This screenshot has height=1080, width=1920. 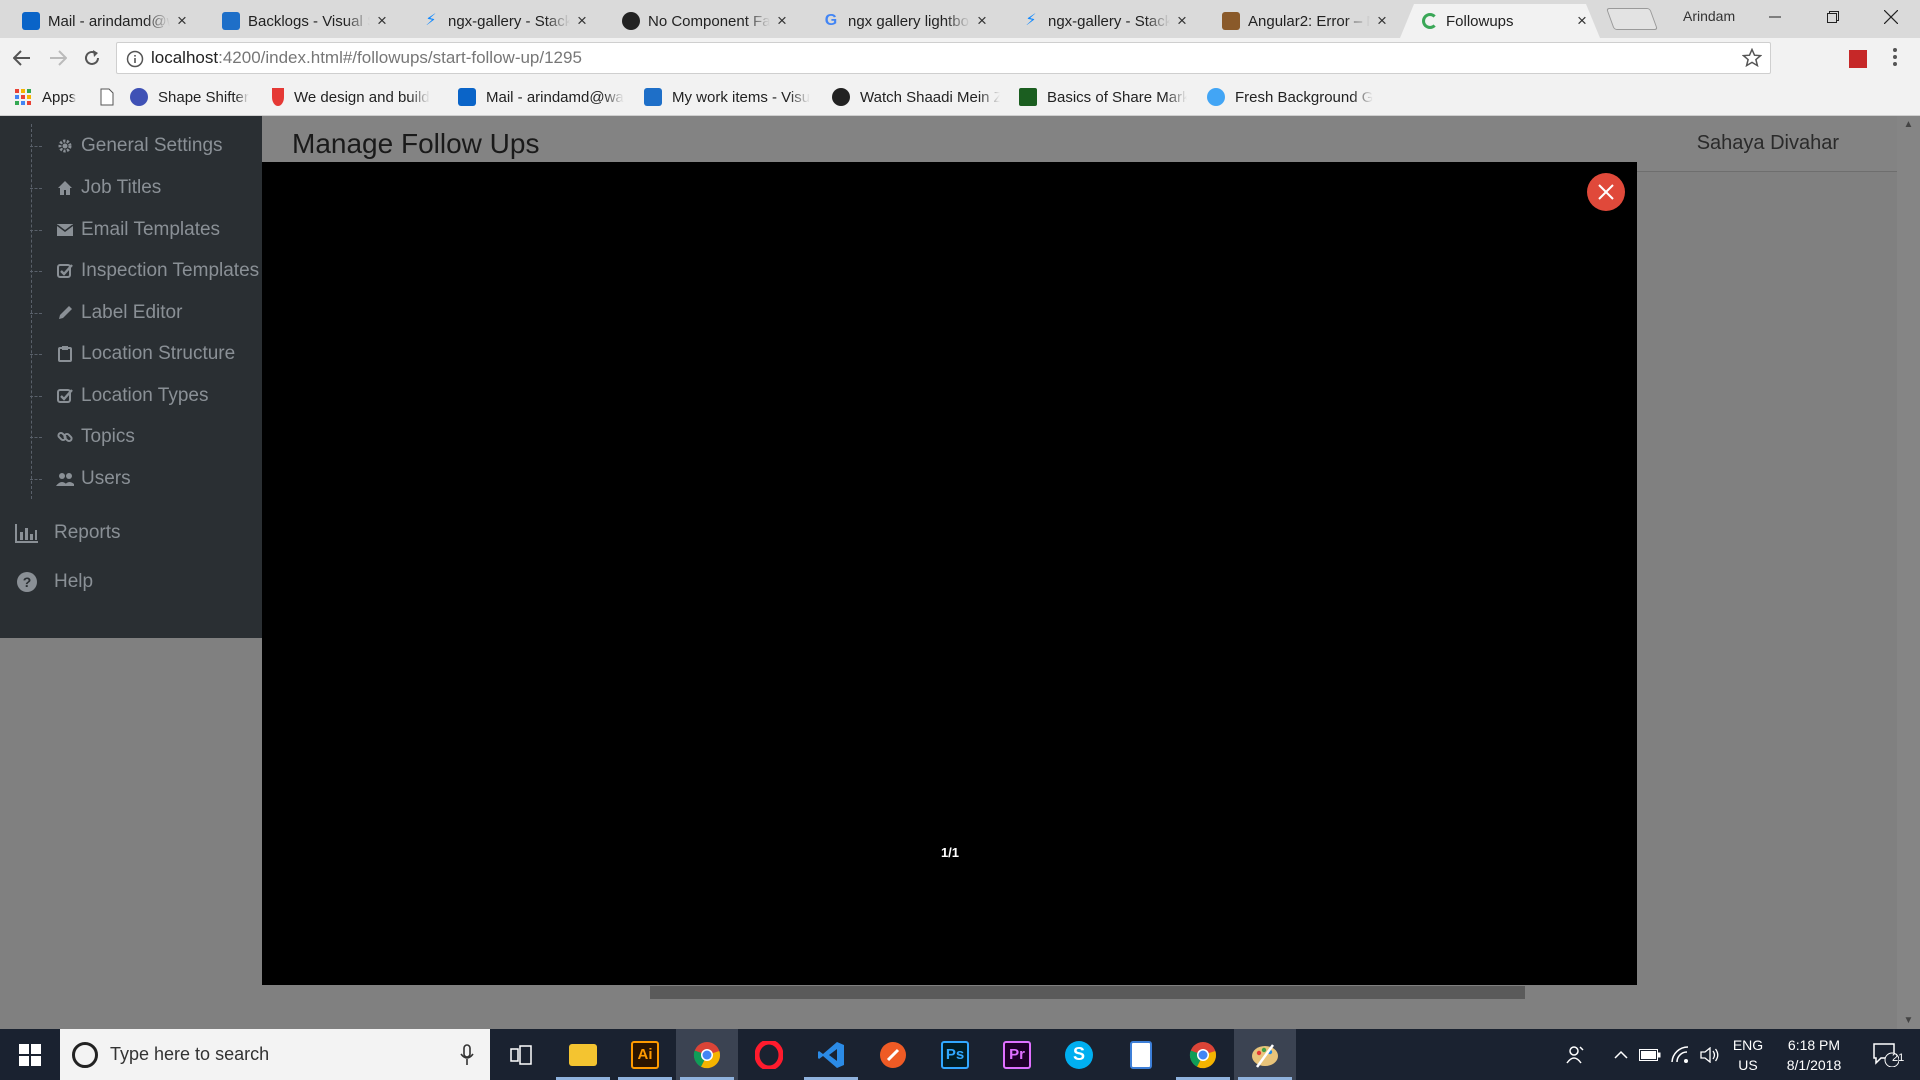 What do you see at coordinates (467, 1055) in the screenshot?
I see `microphone-icon` at bounding box center [467, 1055].